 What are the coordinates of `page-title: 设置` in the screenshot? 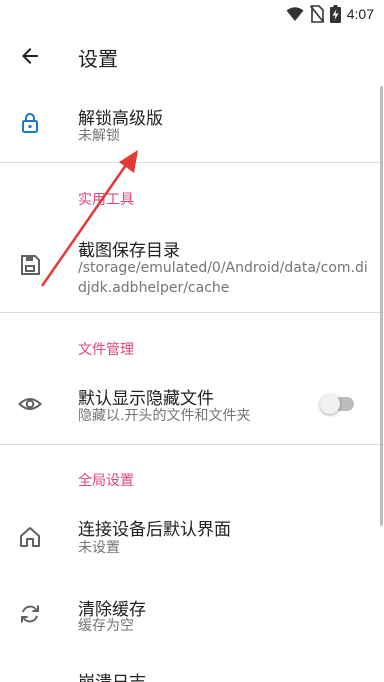 It's located at (98, 59).